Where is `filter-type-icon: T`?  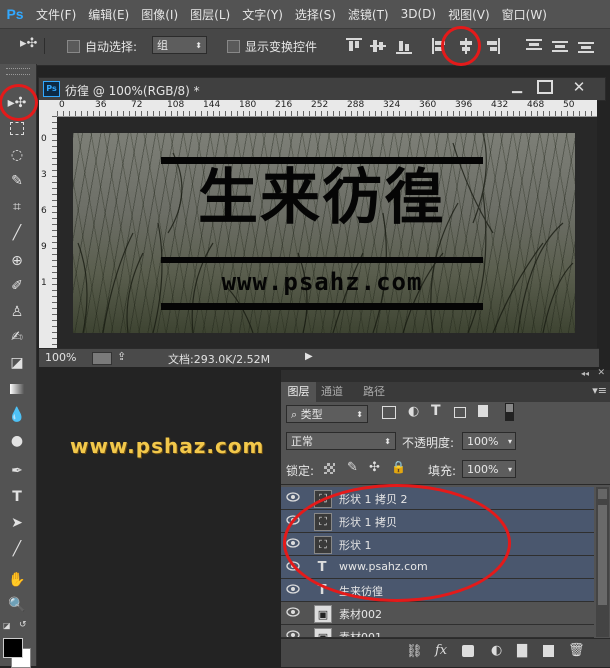
filter-type-icon: T is located at coordinates (436, 411).